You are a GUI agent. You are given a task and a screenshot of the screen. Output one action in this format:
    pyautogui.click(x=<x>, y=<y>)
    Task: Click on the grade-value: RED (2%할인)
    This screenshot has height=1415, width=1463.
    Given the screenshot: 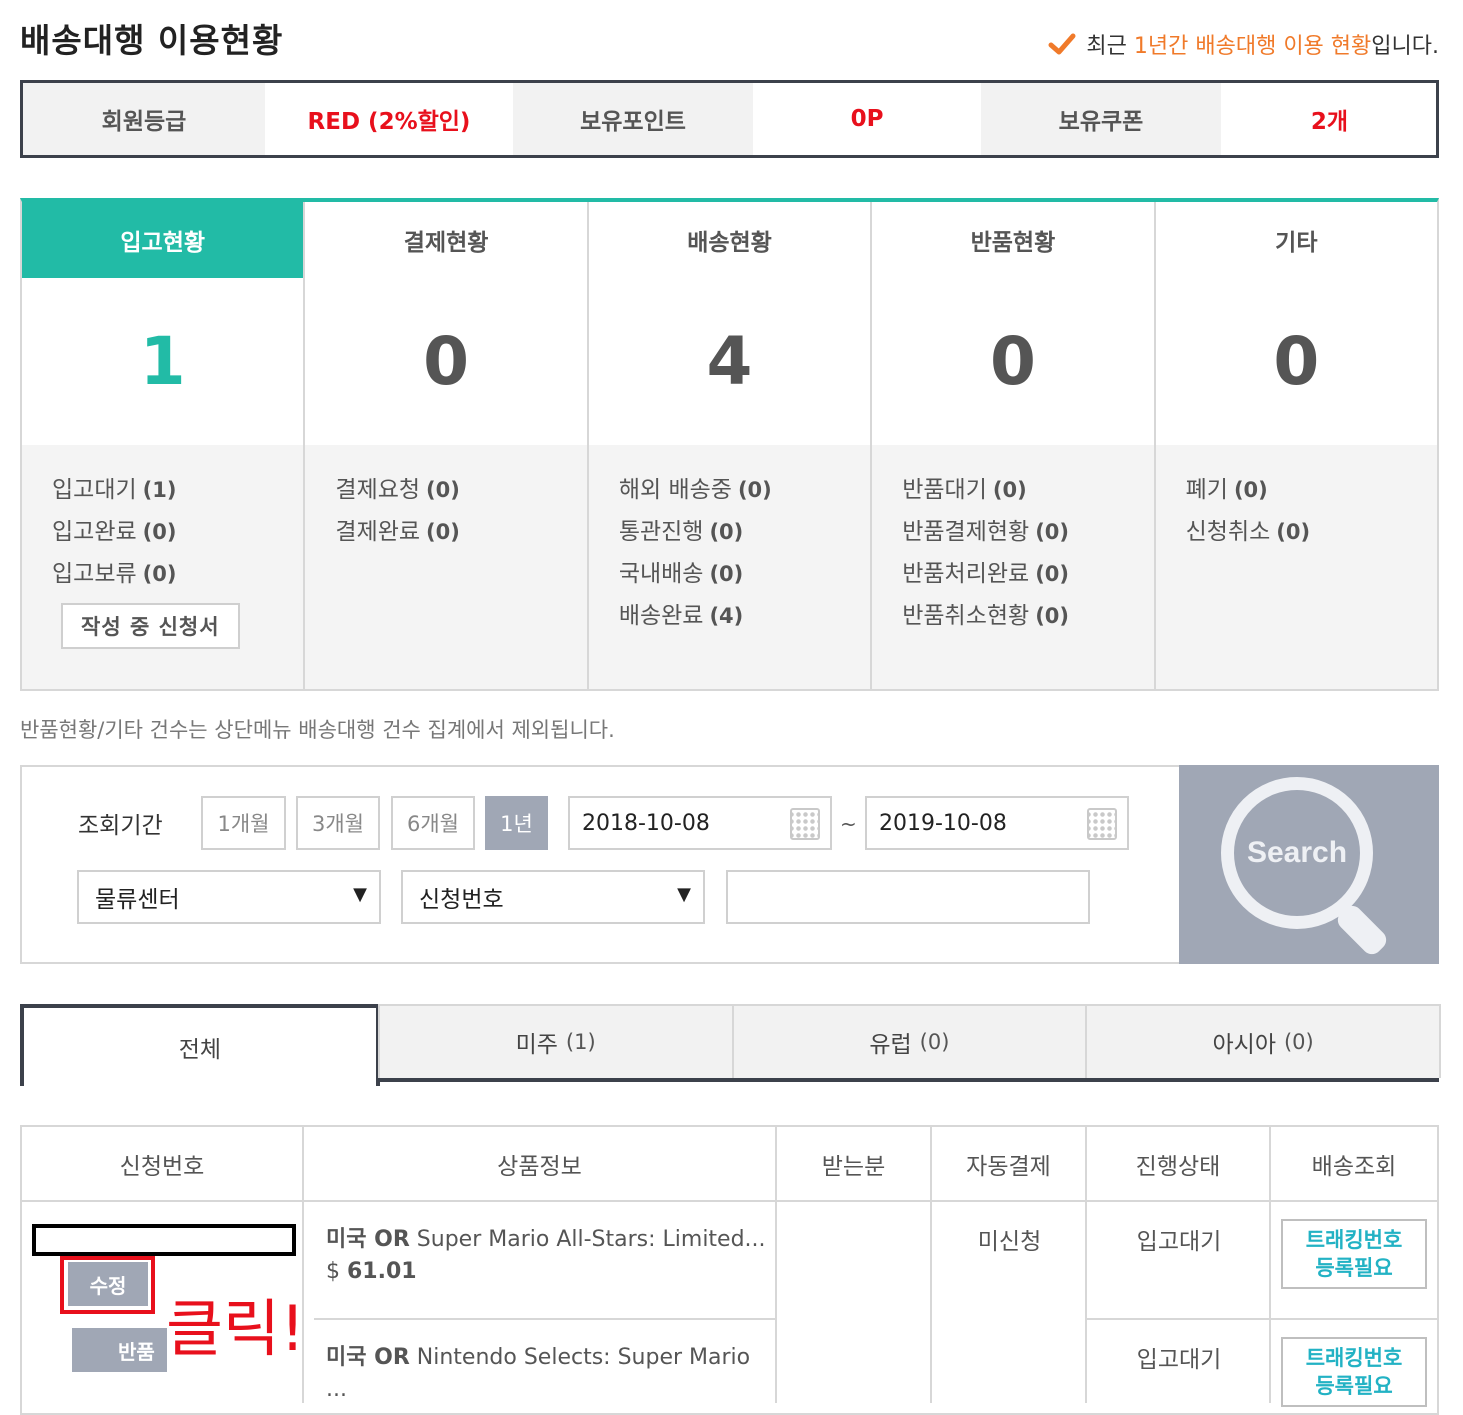 What is the action you would take?
    pyautogui.click(x=390, y=119)
    